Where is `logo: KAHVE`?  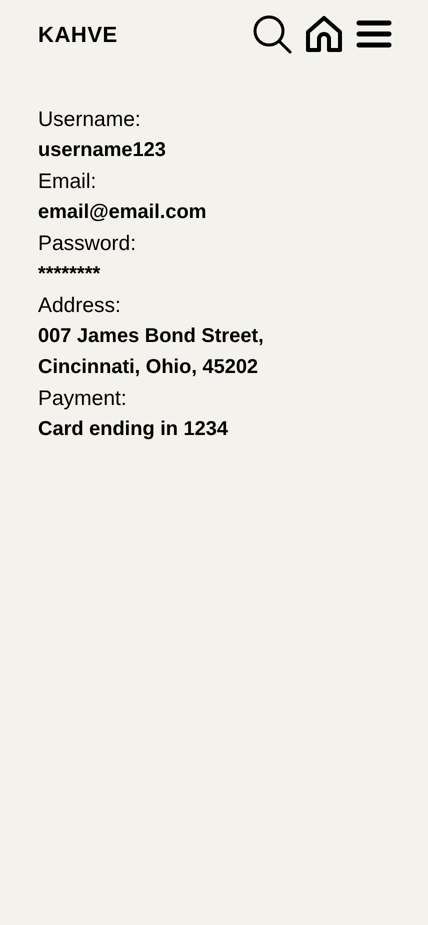 logo: KAHVE is located at coordinates (78, 34).